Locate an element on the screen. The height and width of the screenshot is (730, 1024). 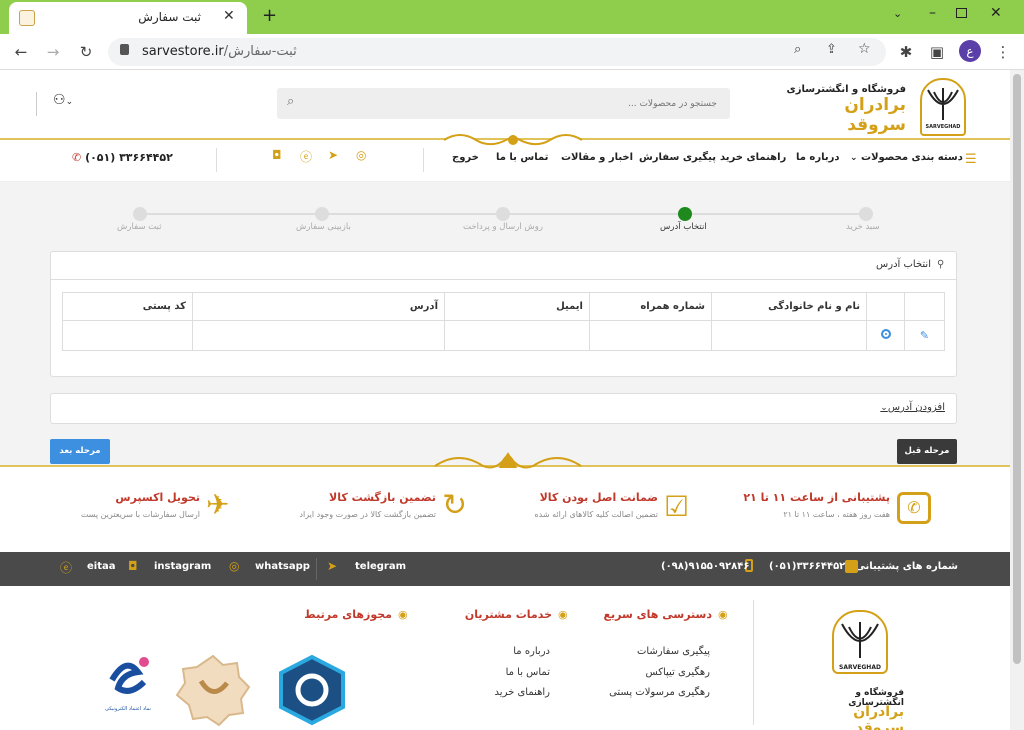
add-address-toggle: افزودن آدرس⌄ is located at coordinates (908, 407).